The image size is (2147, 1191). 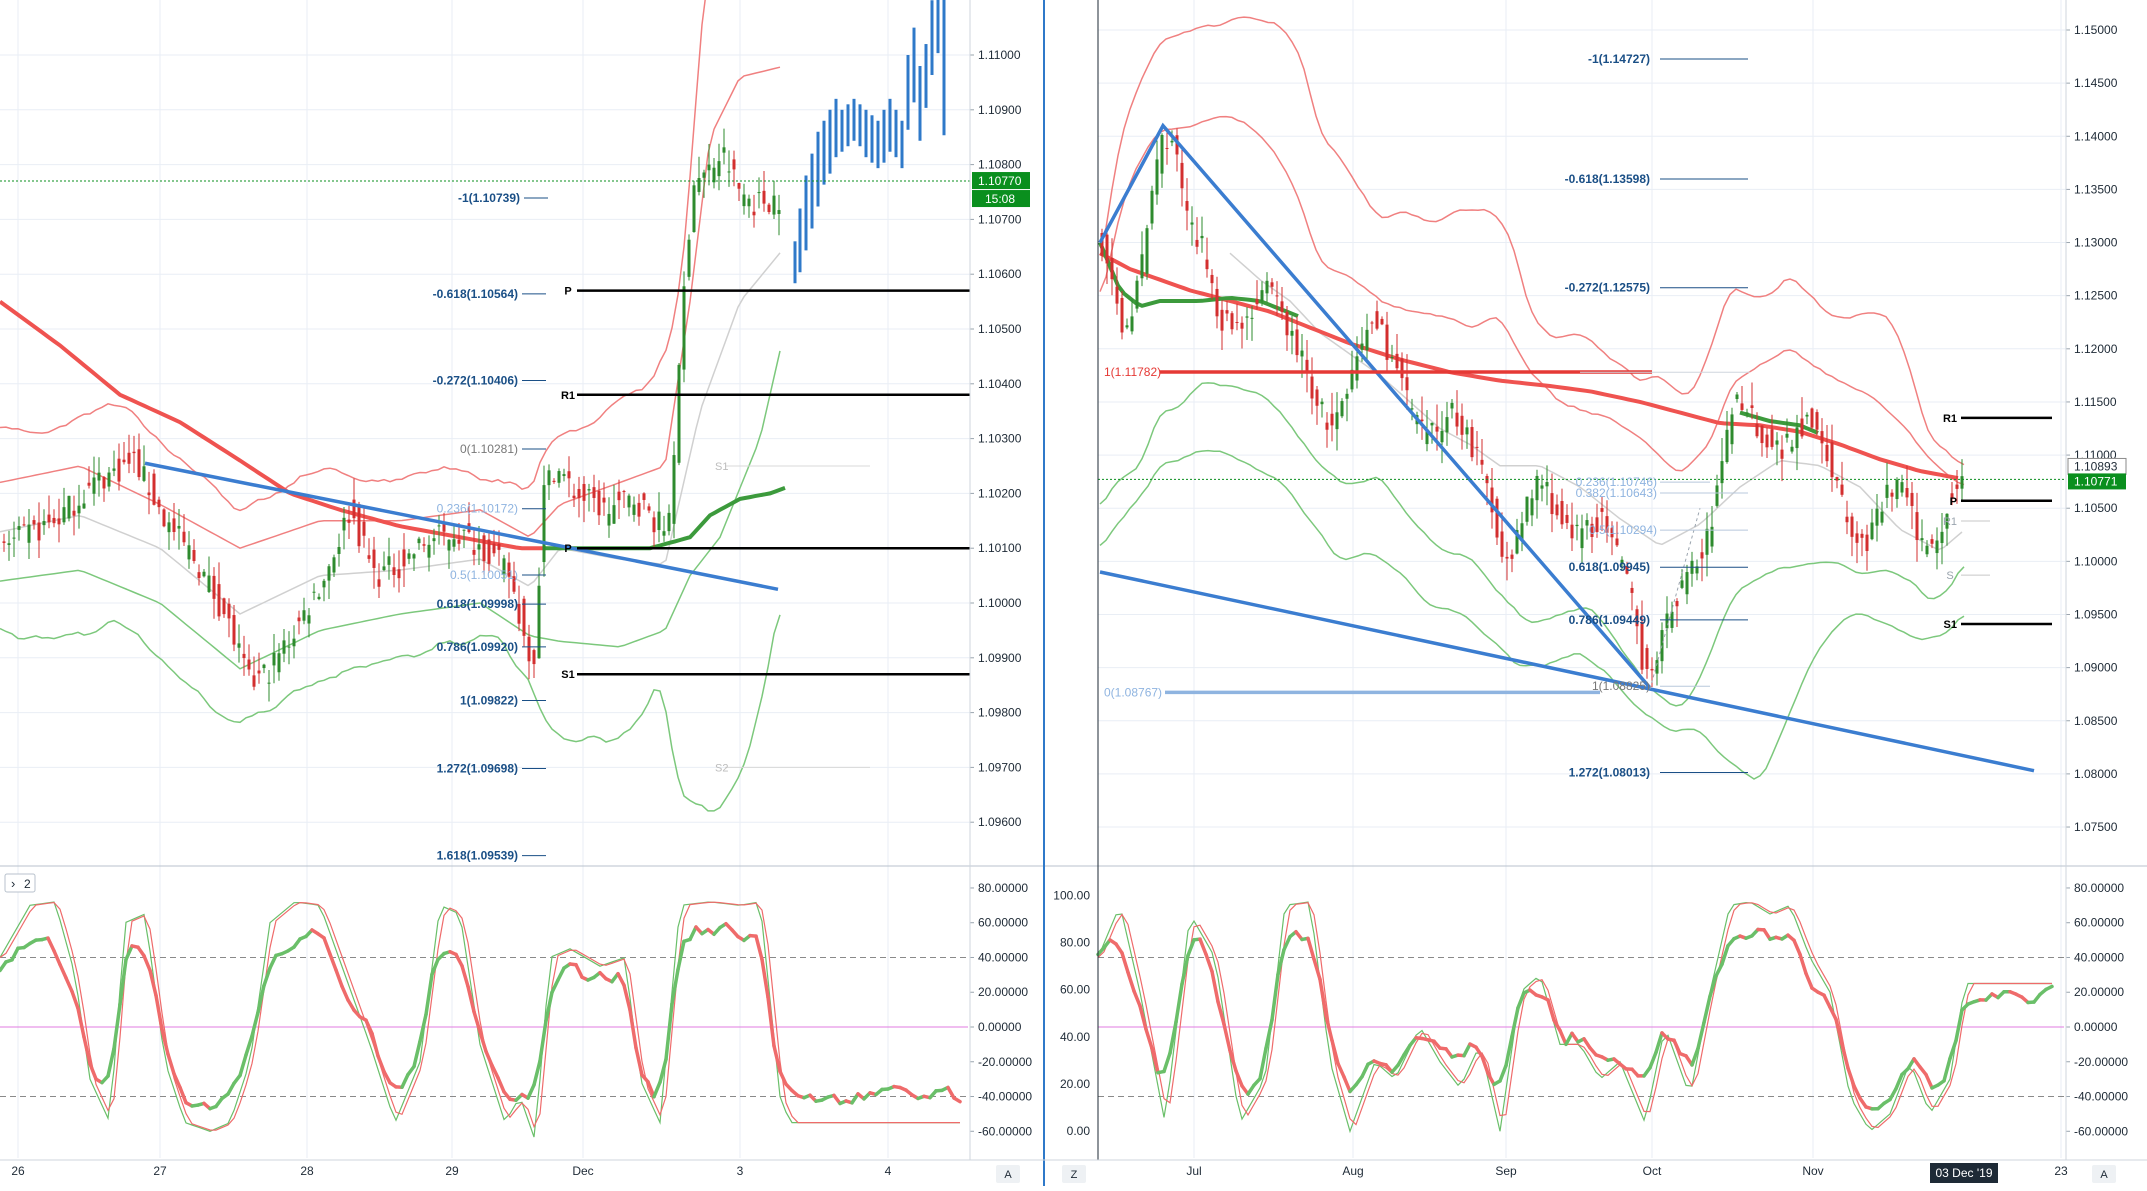 What do you see at coordinates (2104, 1174) in the screenshot?
I see `auto-scale-button-right: A` at bounding box center [2104, 1174].